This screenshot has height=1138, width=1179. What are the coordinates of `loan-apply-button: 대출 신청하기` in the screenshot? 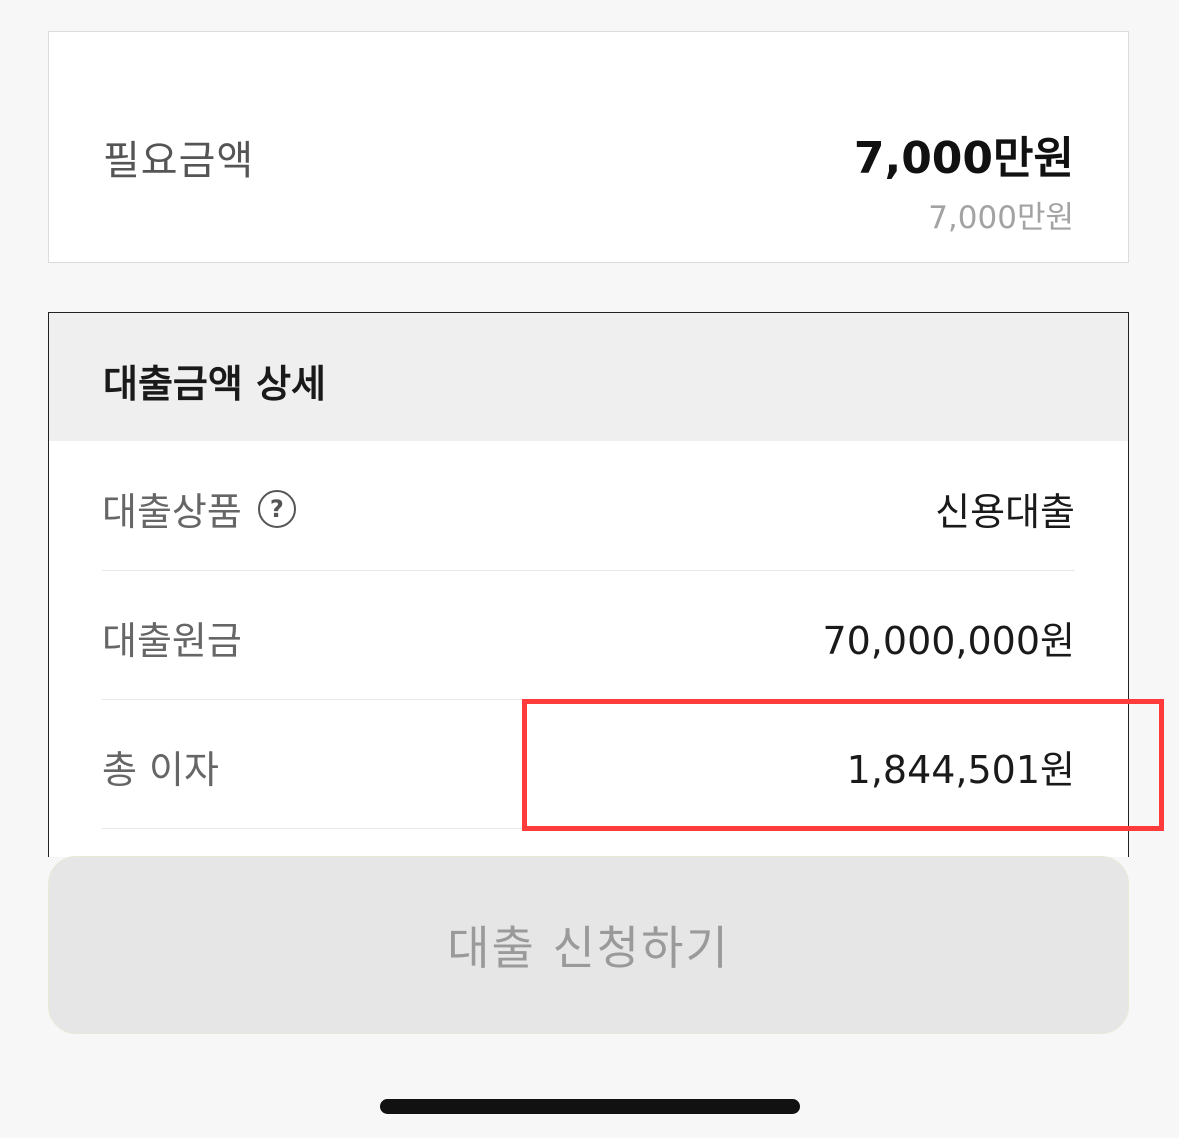 It's located at (588, 945).